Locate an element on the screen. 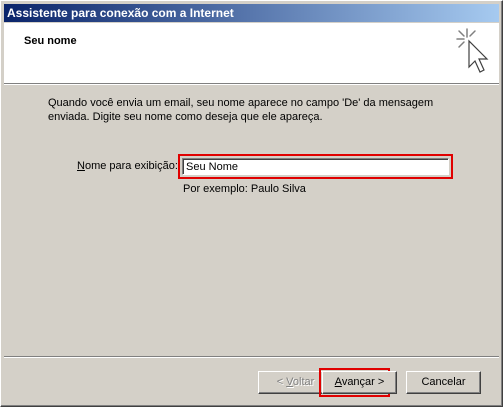 The width and height of the screenshot is (503, 407). wizard-header: Seu nome is located at coordinates (251, 53).